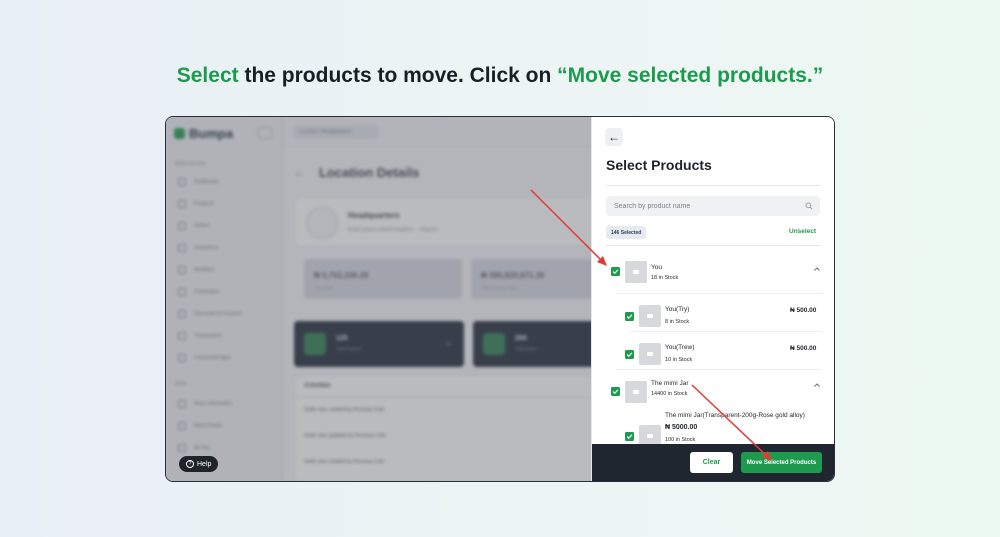 This screenshot has height=537, width=1000. What do you see at coordinates (680, 440) in the screenshot?
I see `variant-stock: 100 in Stock` at bounding box center [680, 440].